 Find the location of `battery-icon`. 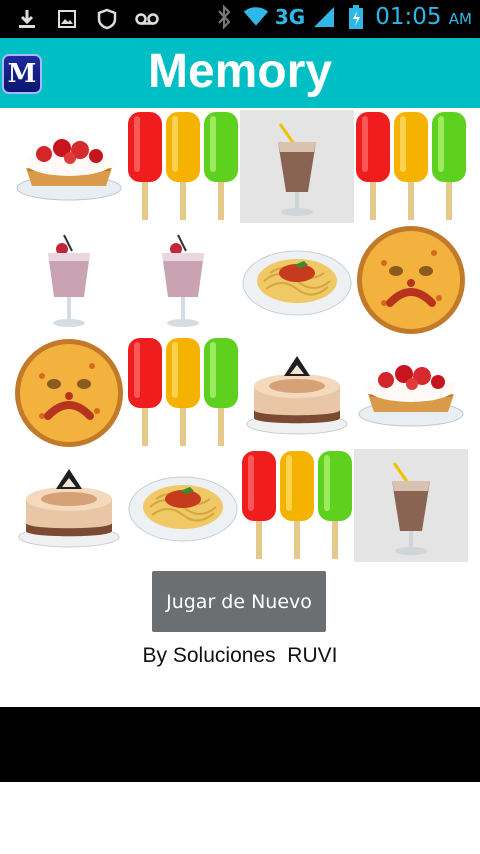

battery-icon is located at coordinates (356, 17).